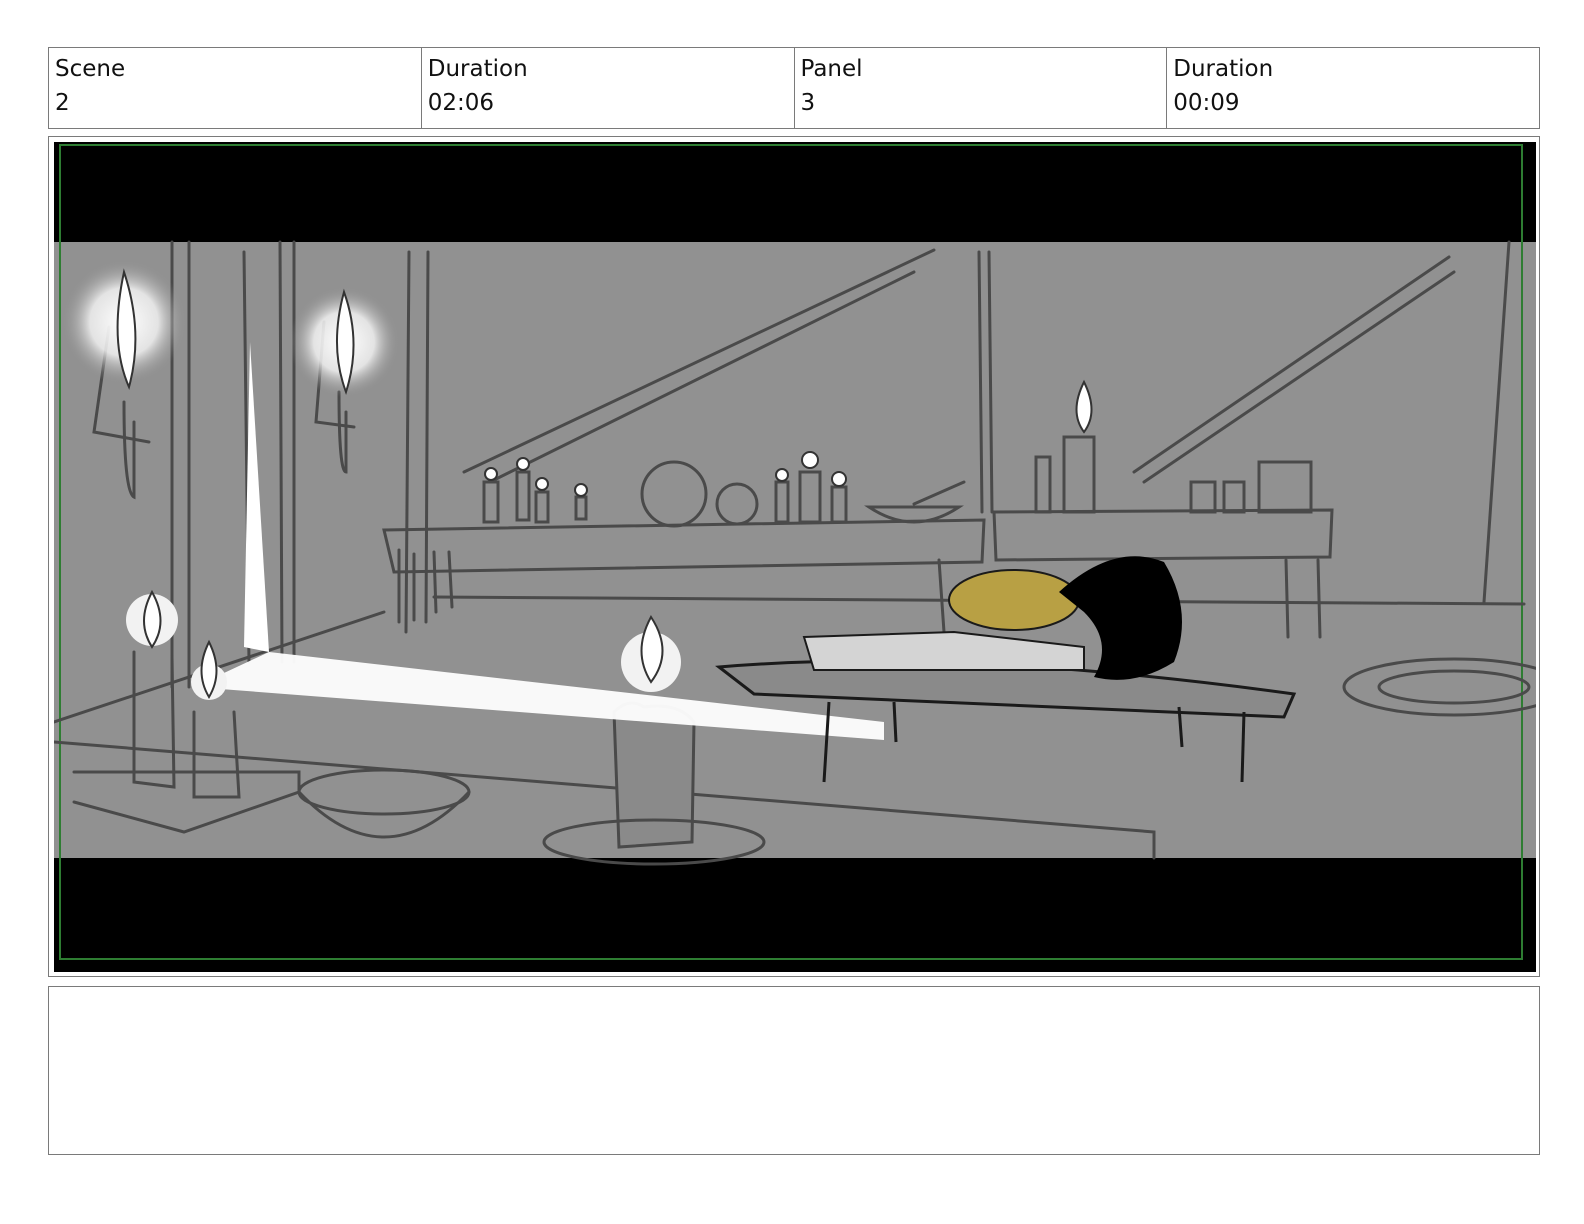 This screenshot has width=1584, height=1224. Describe the element at coordinates (794, 1070) in the screenshot. I see `panel-notes-box` at that location.